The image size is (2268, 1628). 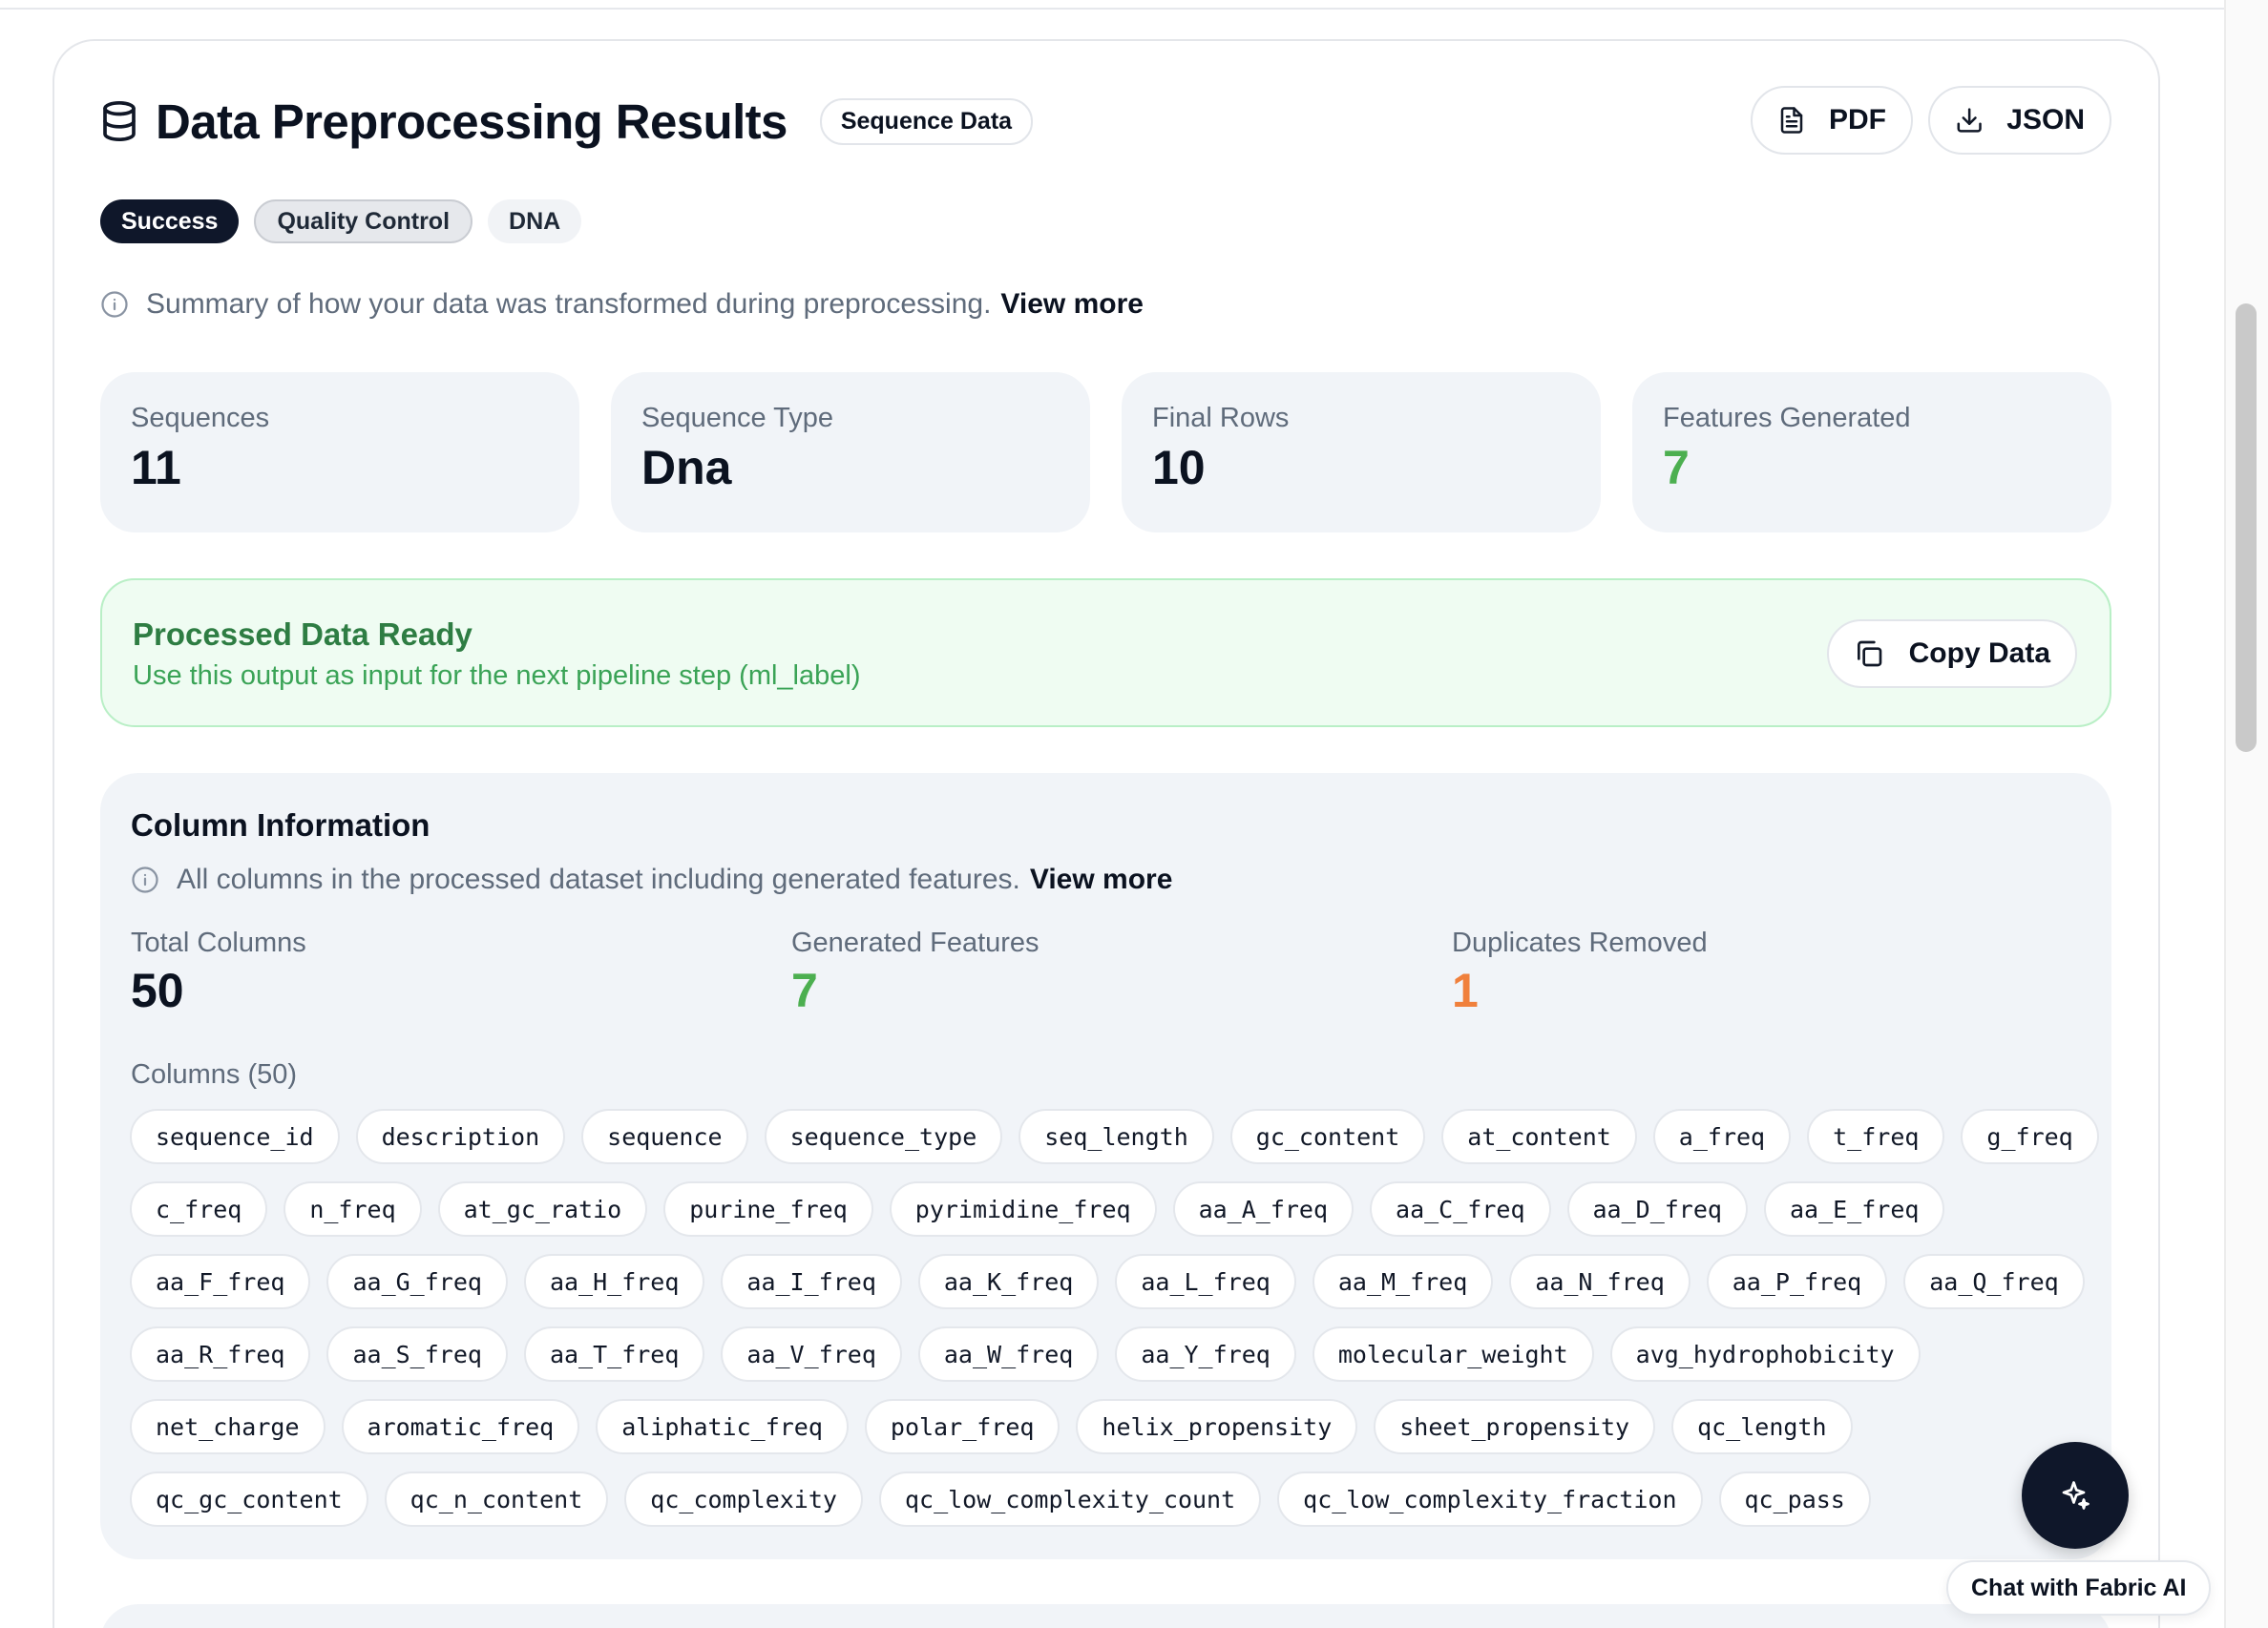 I want to click on column-chip: gc_content, so click(x=1328, y=1136).